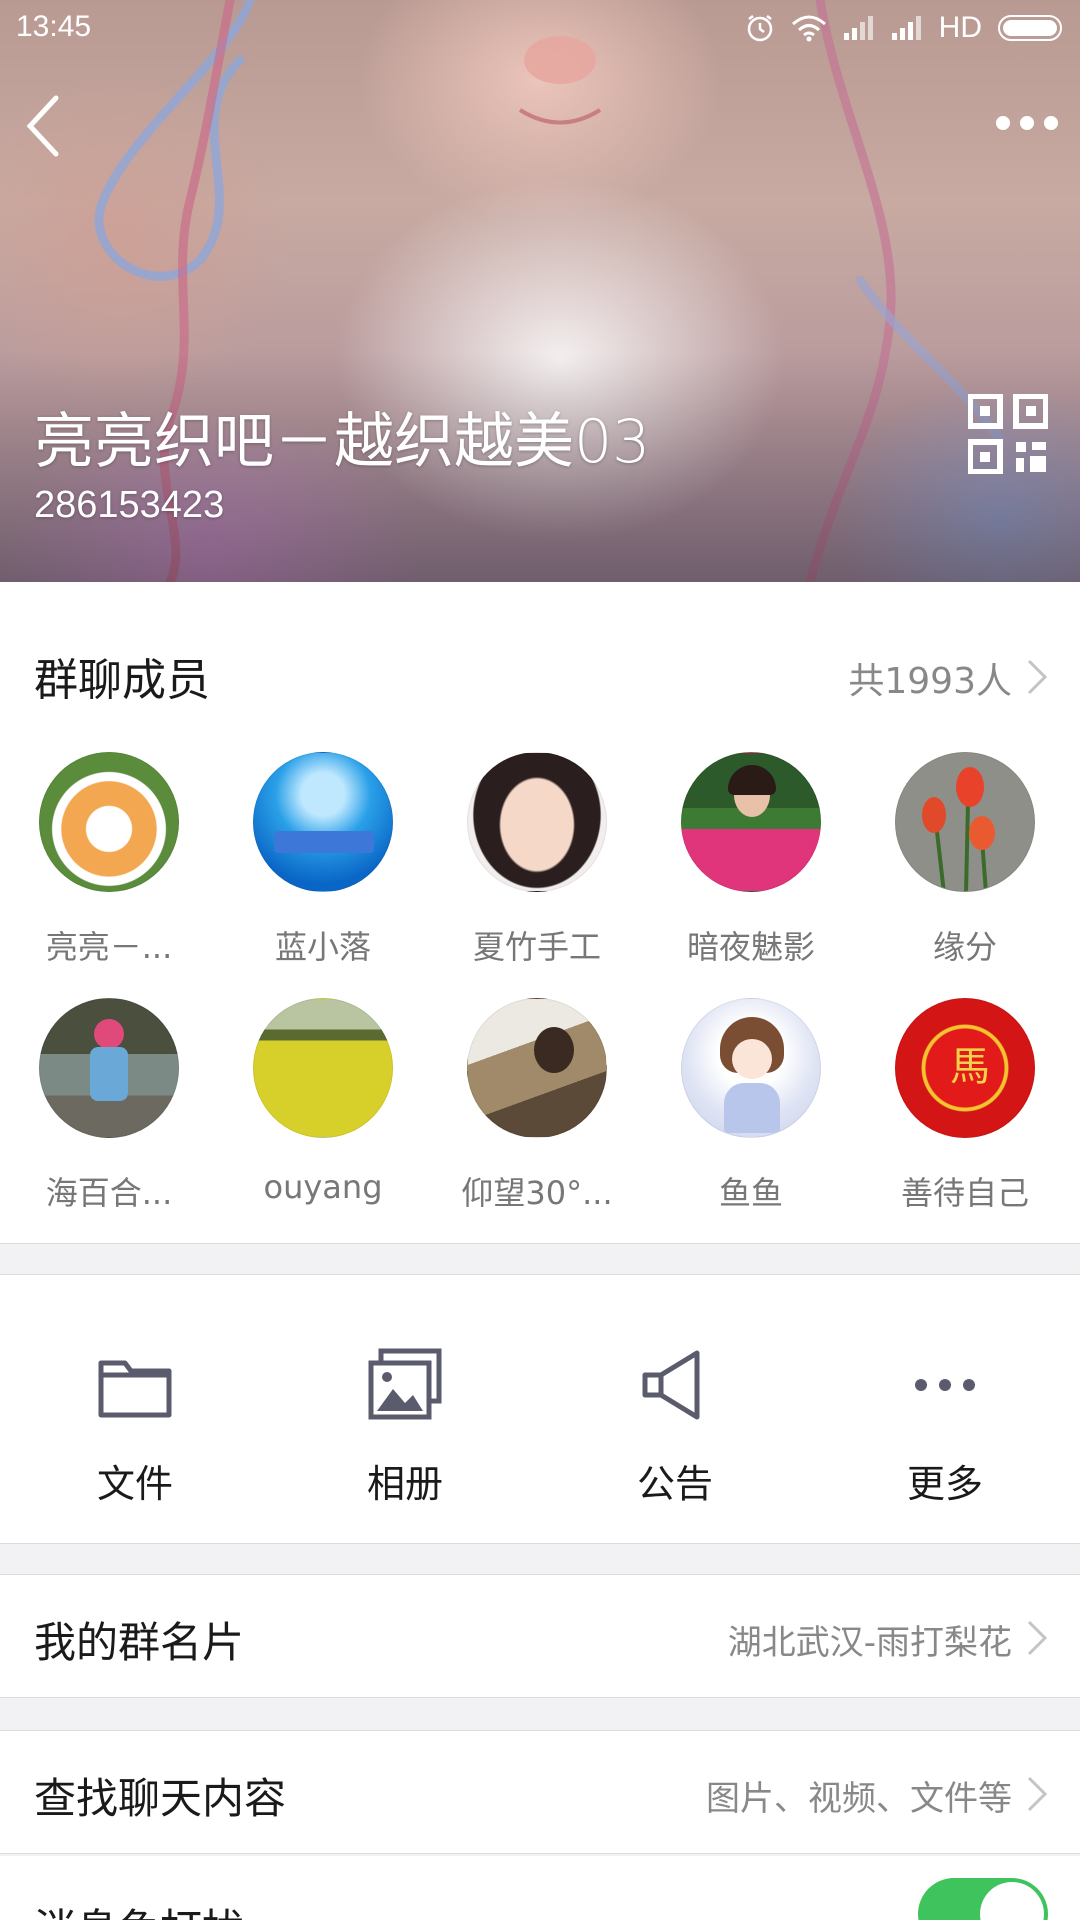 The image size is (1080, 1920). What do you see at coordinates (139, 1908) in the screenshot?
I see `row-label: 消息免打扰` at bounding box center [139, 1908].